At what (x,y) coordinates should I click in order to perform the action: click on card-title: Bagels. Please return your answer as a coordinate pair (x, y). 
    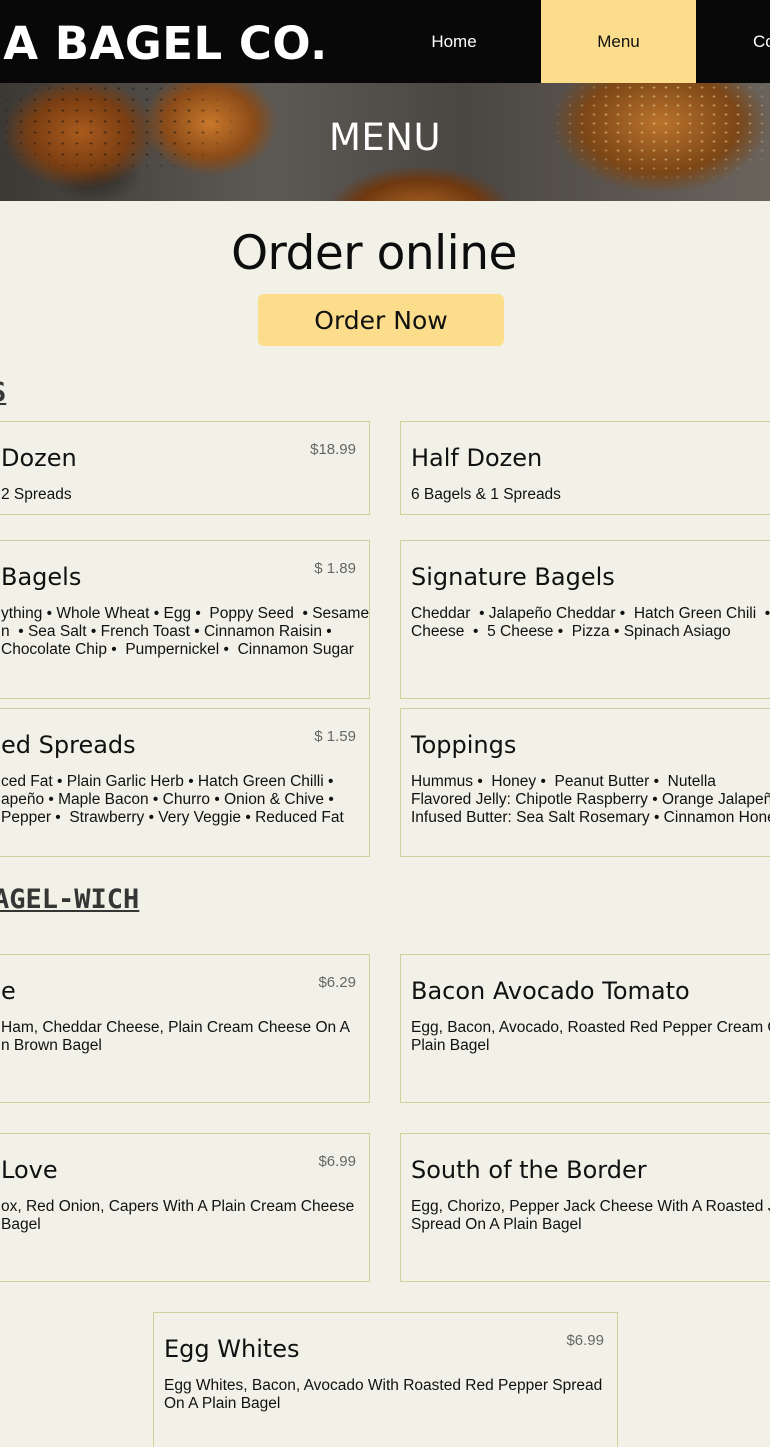
    Looking at the image, I should click on (41, 577).